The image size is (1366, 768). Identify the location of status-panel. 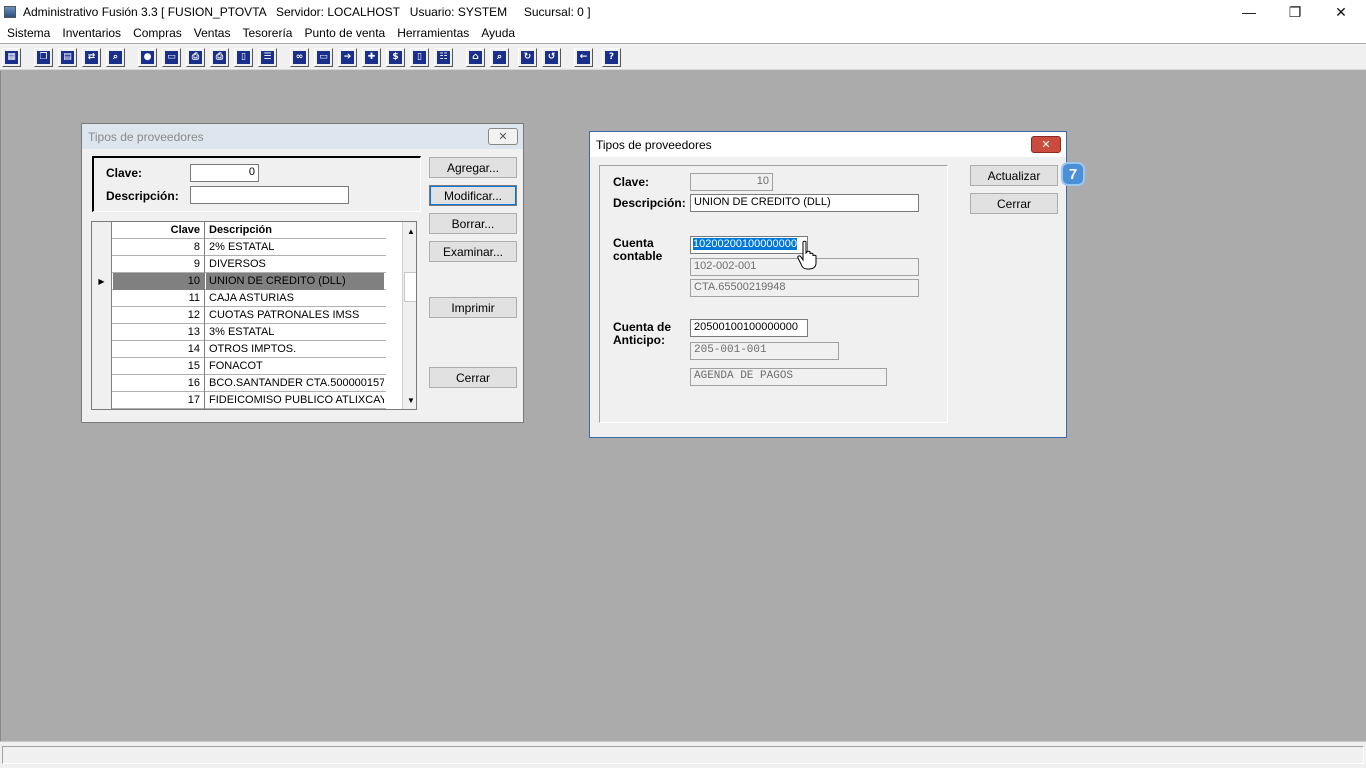
(683, 755).